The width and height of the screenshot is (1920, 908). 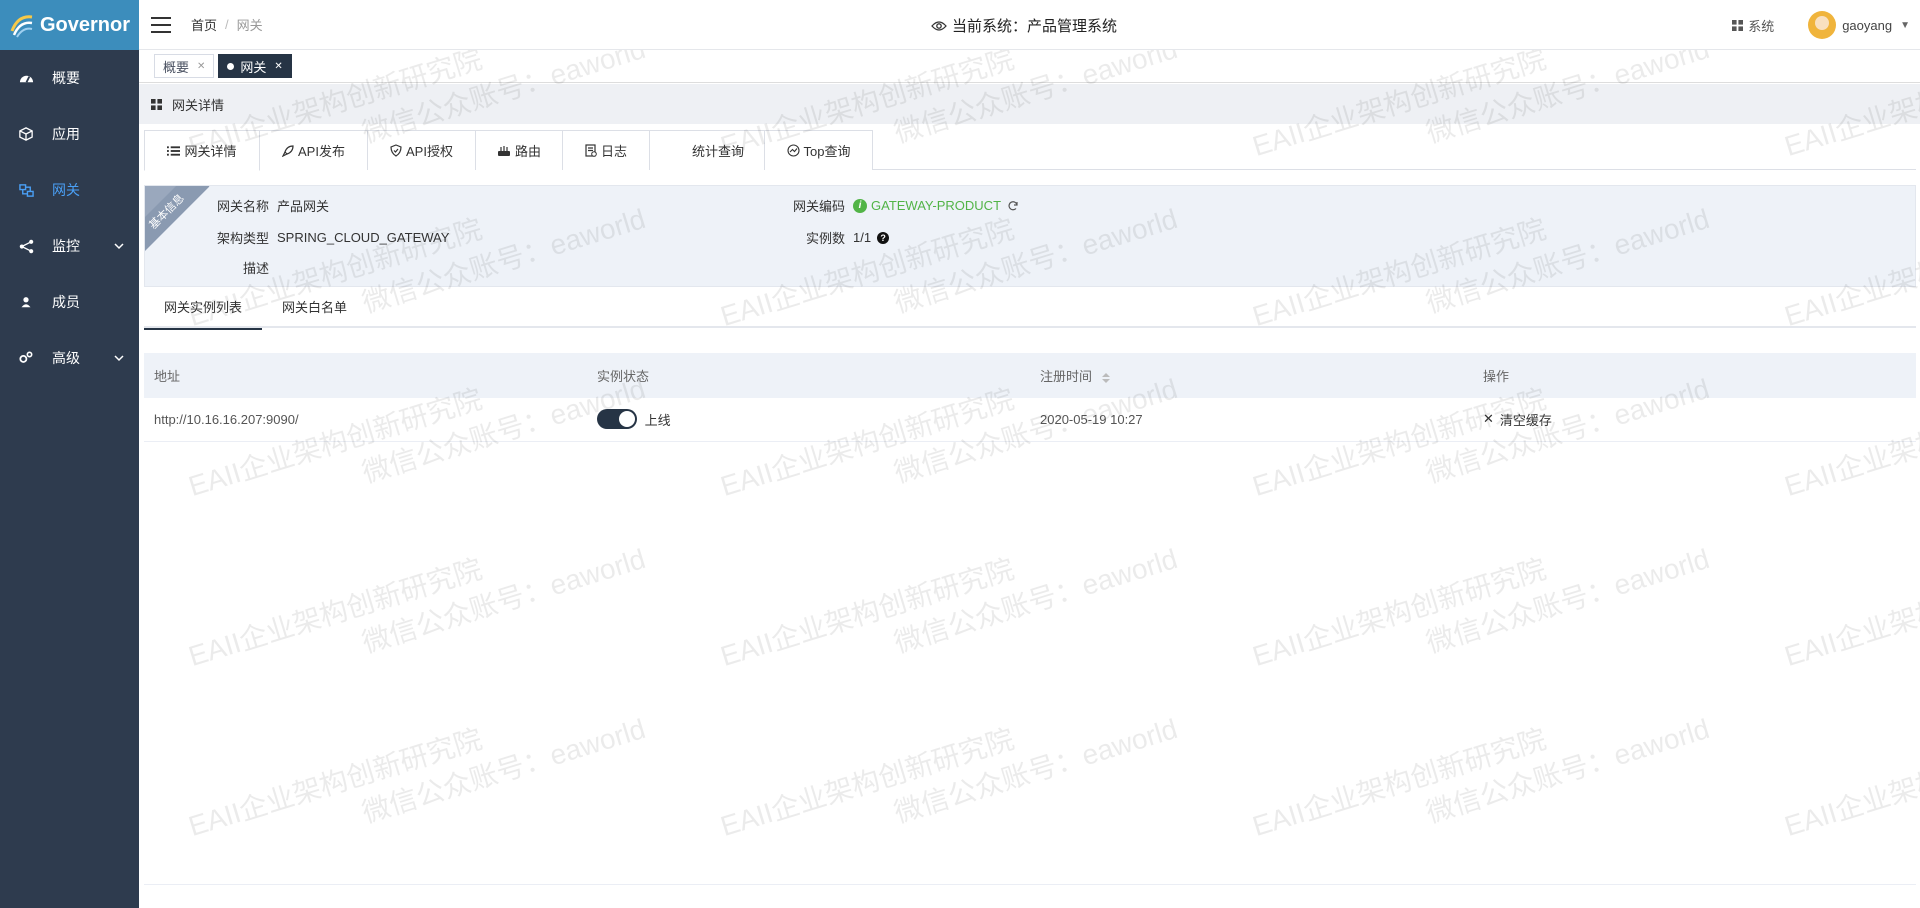 I want to click on sidebar-item-advanced: 高级, so click(x=69, y=358).